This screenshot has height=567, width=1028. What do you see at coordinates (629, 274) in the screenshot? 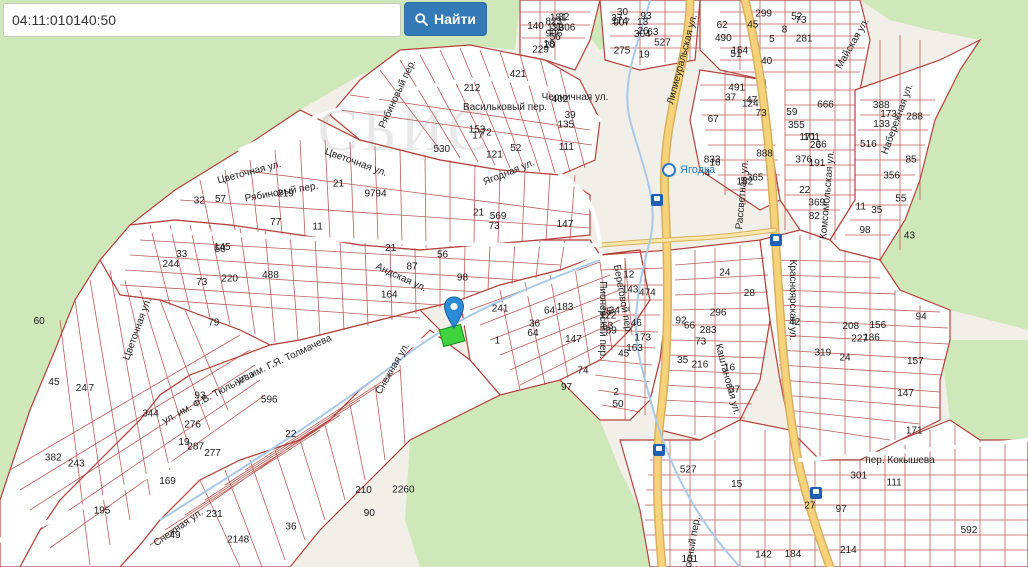
I see `lot-number: 12` at bounding box center [629, 274].